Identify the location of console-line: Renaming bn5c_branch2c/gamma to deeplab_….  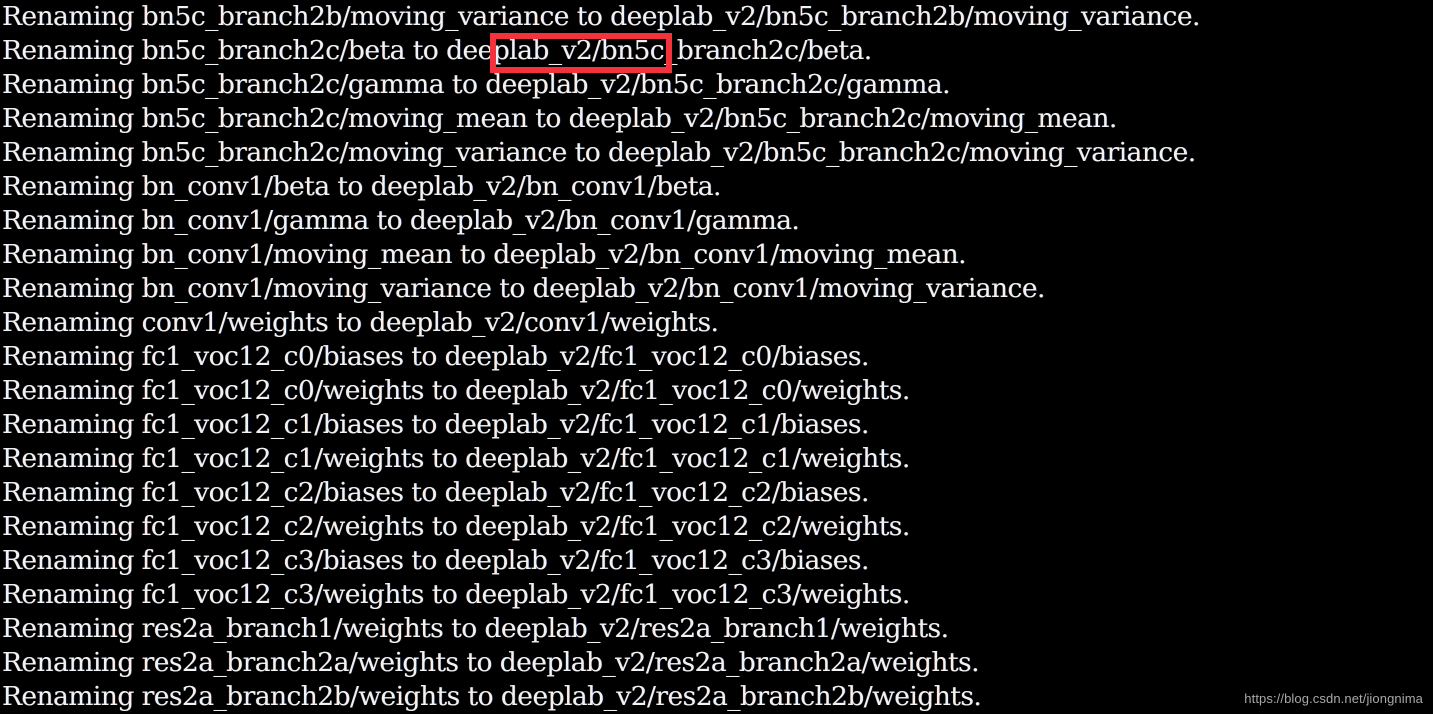
(476, 84).